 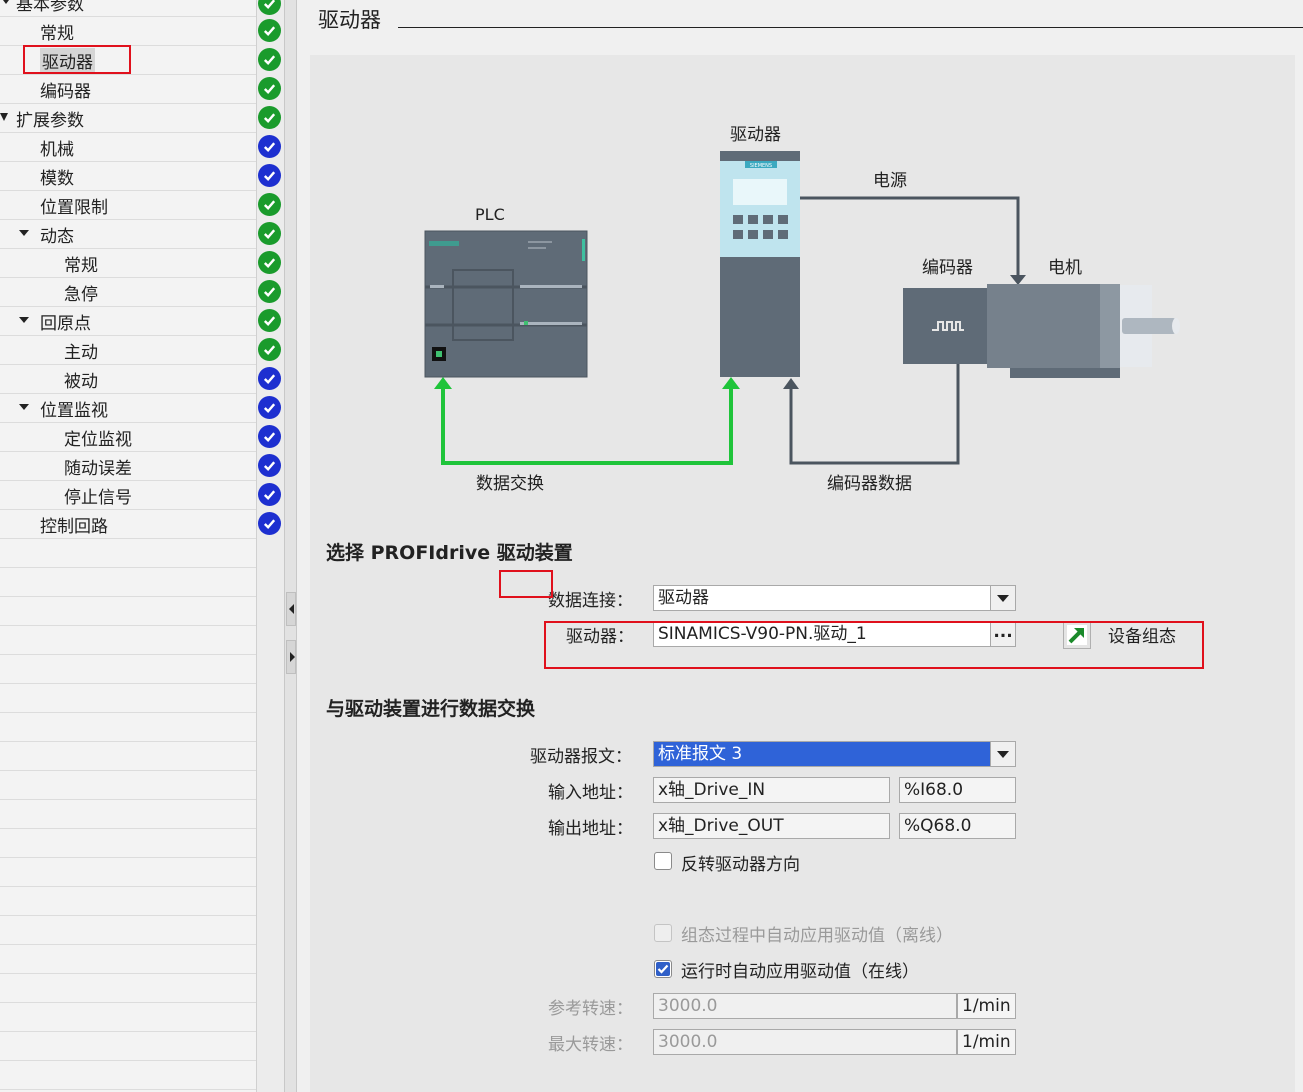 What do you see at coordinates (128, 321) in the screenshot?
I see `tree-item-homing: 回原点` at bounding box center [128, 321].